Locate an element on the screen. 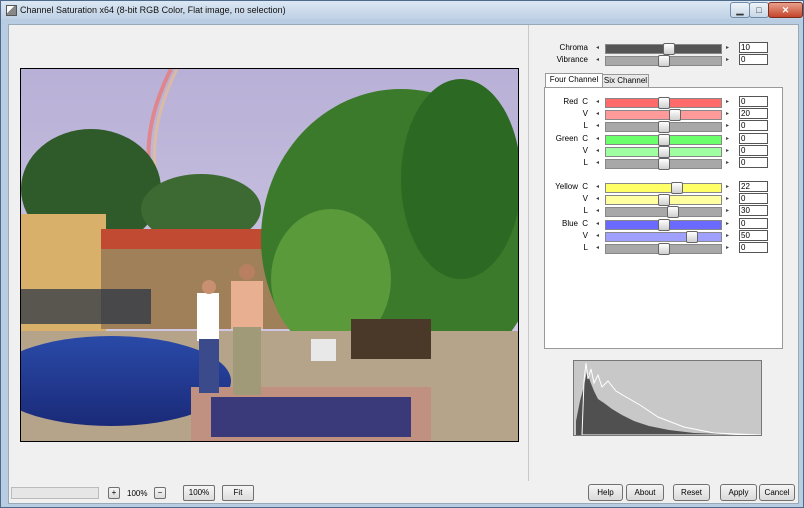 Image resolution: width=804 pixels, height=508 pixels. green-c-thumb is located at coordinates (663, 140).